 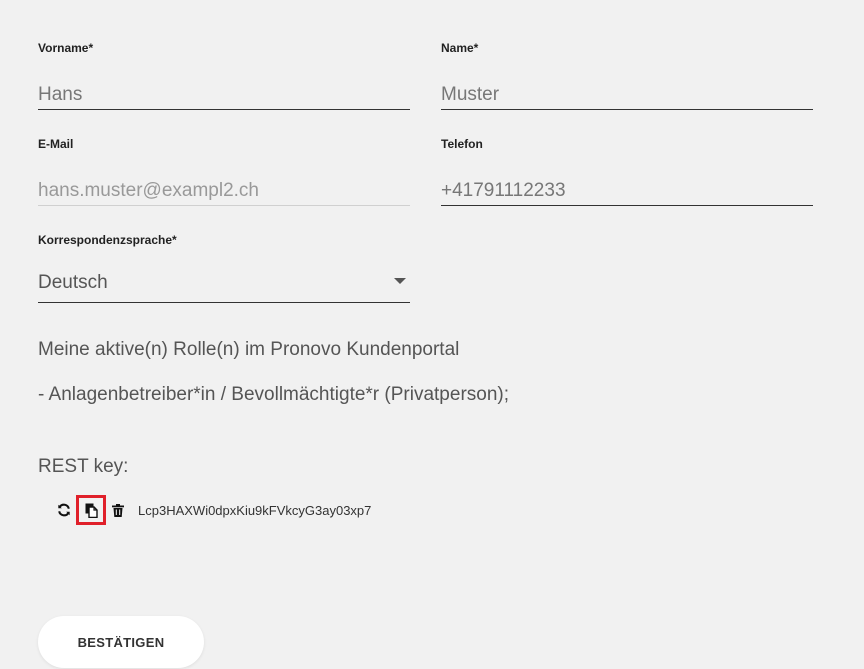 I want to click on firstname-label: Vorname*, so click(x=66, y=48).